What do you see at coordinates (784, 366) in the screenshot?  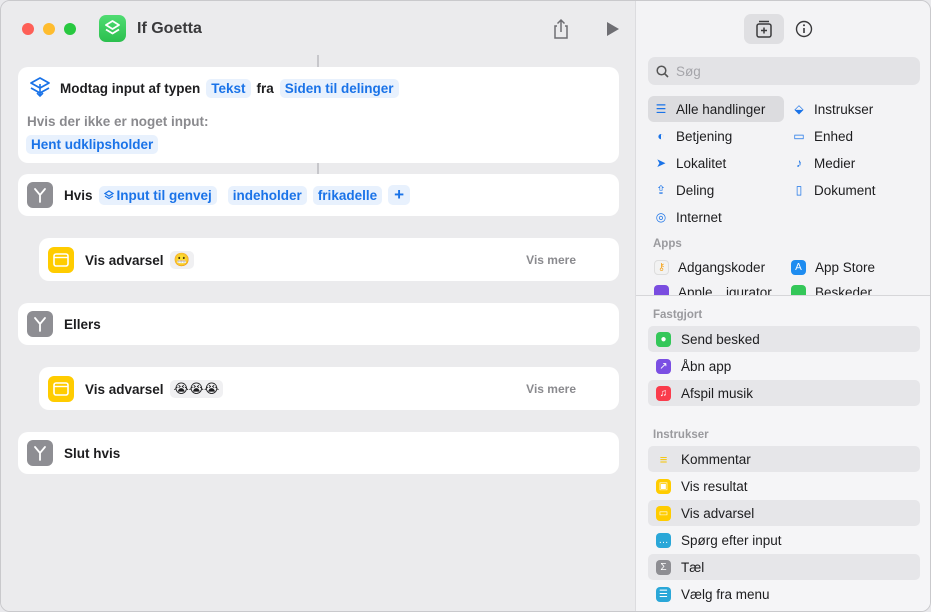 I see `action-open-app: ↗ Åbn app` at bounding box center [784, 366].